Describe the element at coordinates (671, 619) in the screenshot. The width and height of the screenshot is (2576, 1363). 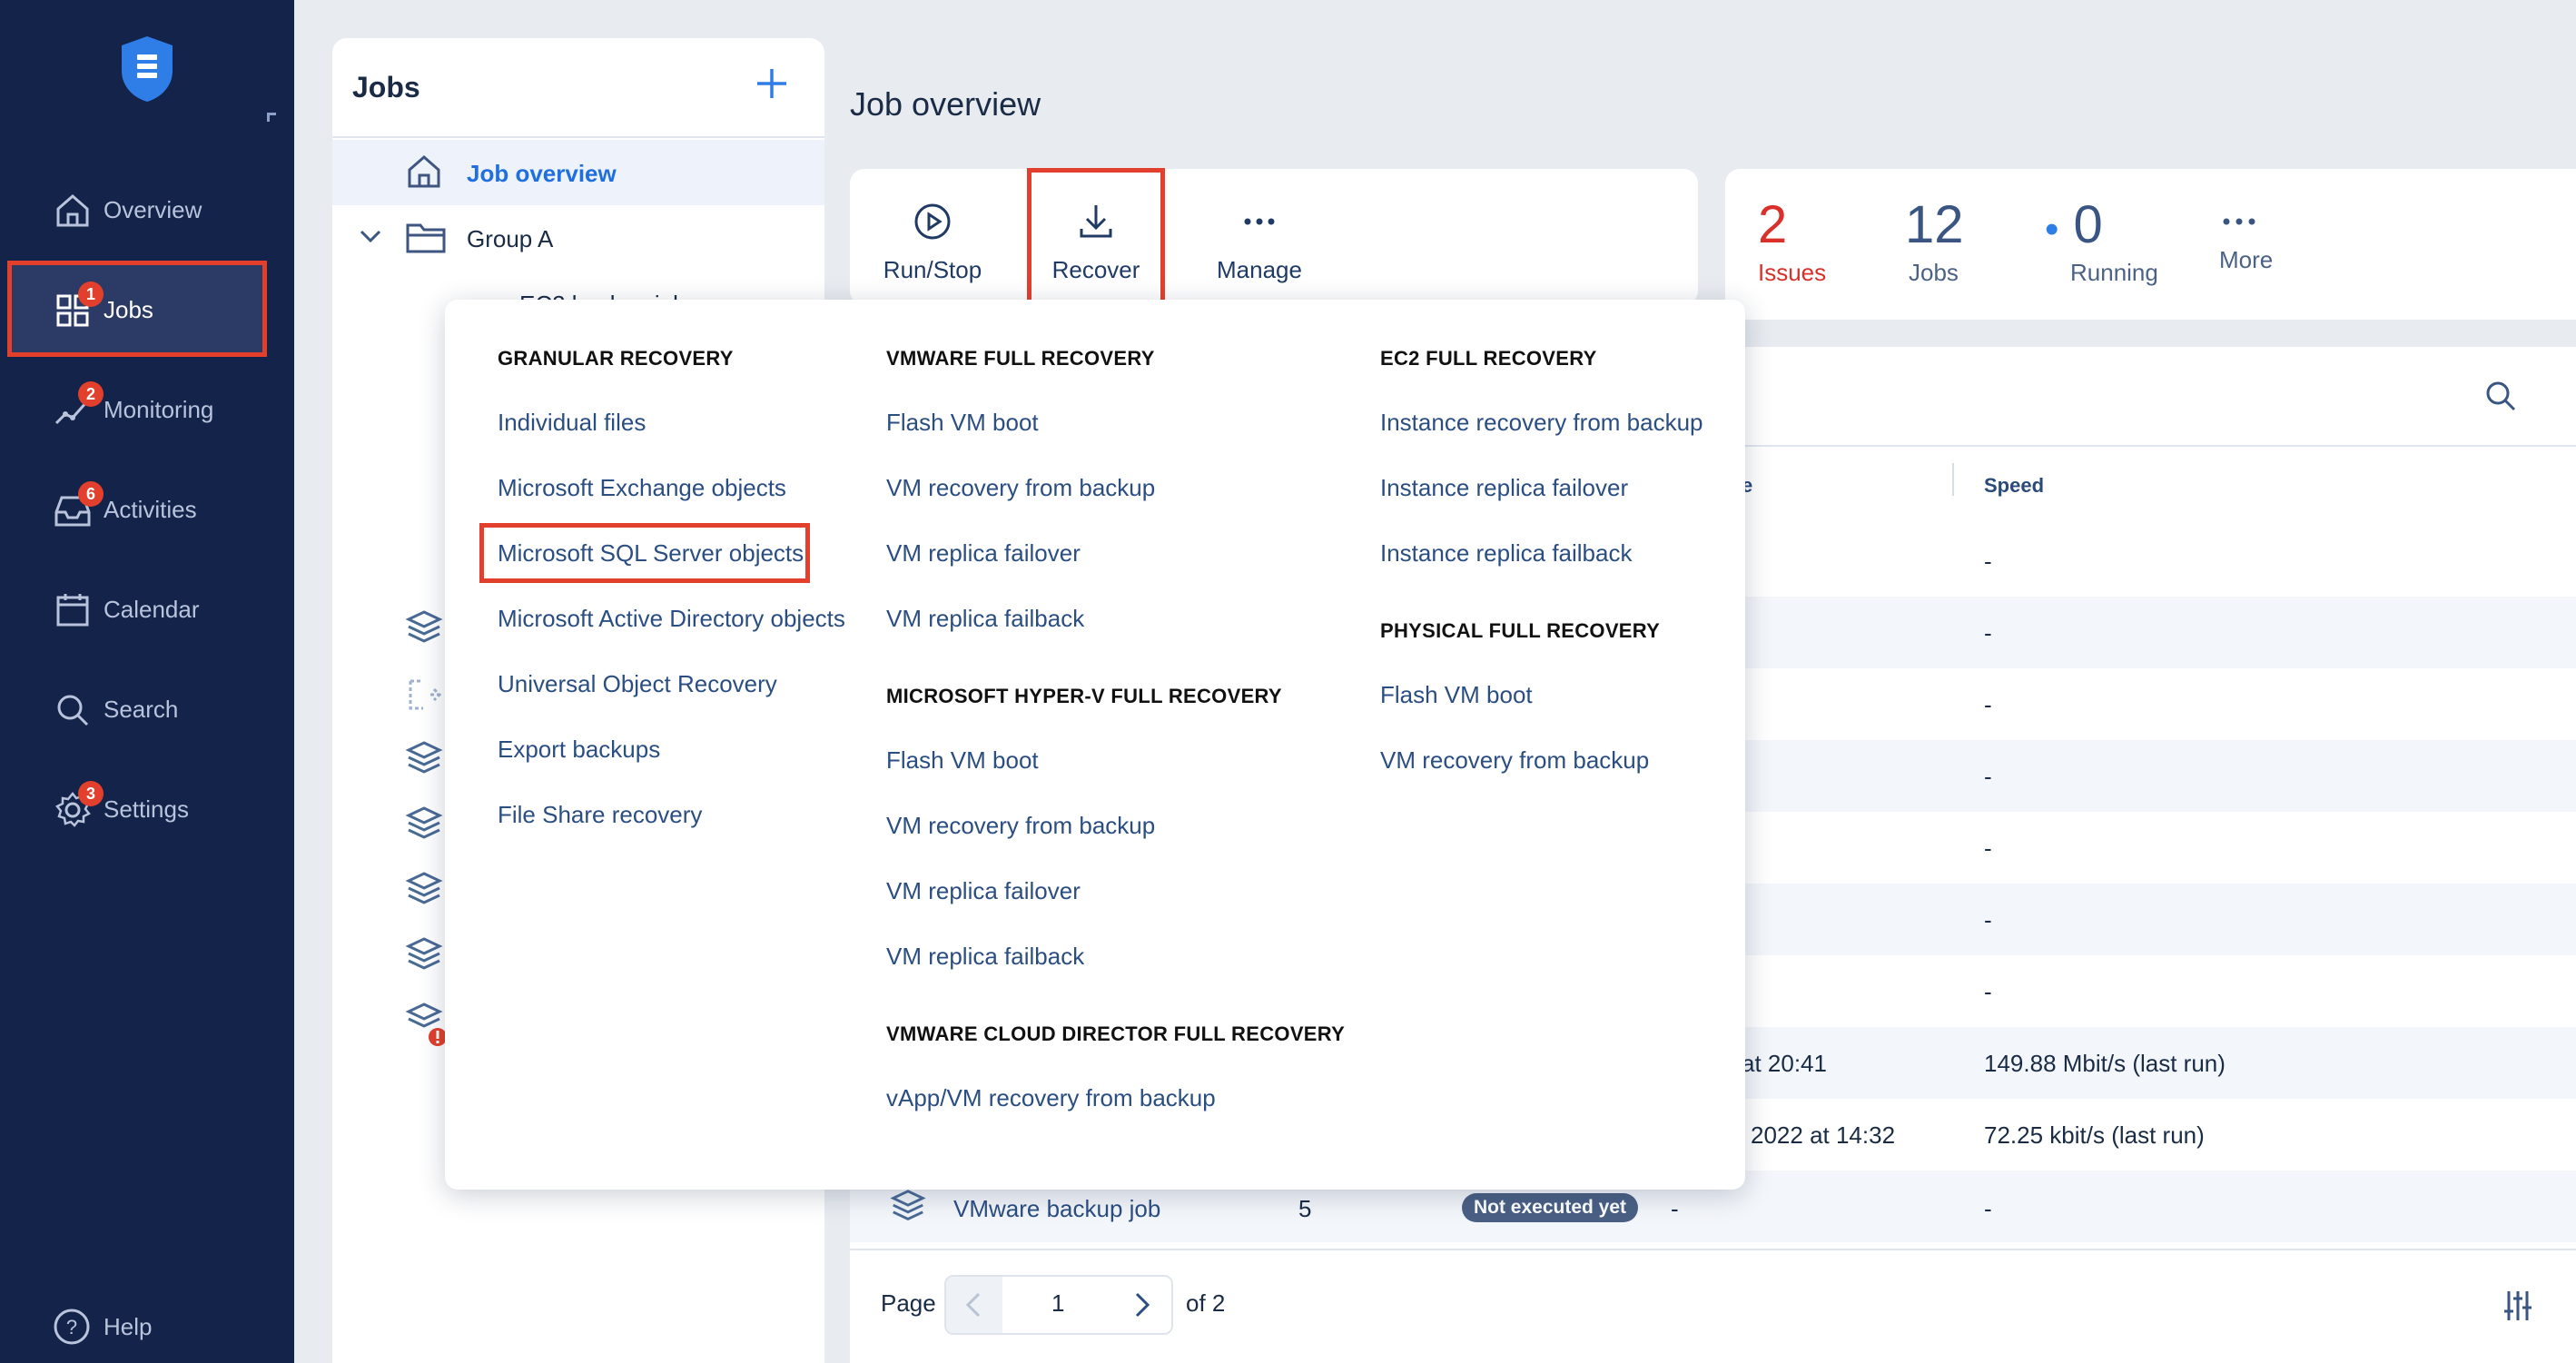
I see `menu-item-active-directory-objects: Microsoft Active Directory objects` at that location.